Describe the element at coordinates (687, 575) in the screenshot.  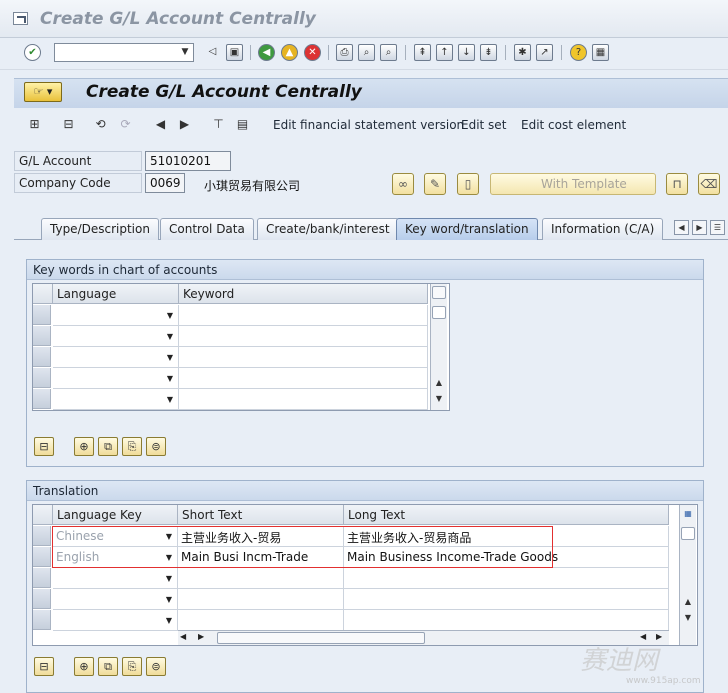
I see `vertical-scrollbar: ▦ ▲ ▼` at that location.